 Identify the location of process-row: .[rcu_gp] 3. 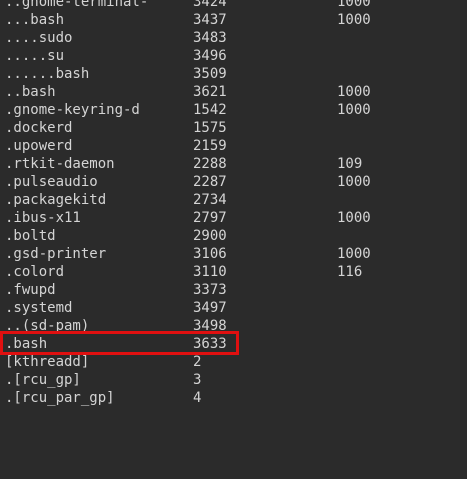
(100, 380).